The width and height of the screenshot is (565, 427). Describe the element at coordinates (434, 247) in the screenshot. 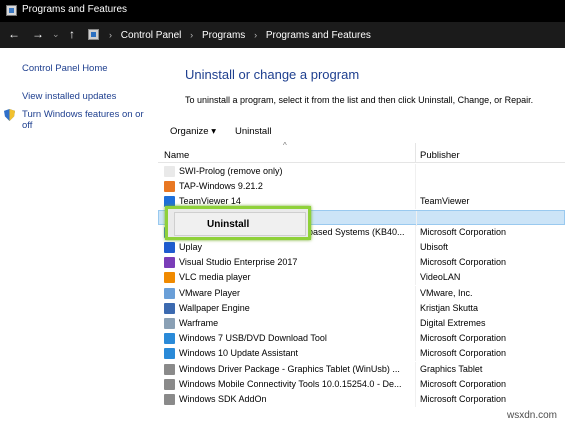

I see `program-publisher: Ubisoft` at that location.